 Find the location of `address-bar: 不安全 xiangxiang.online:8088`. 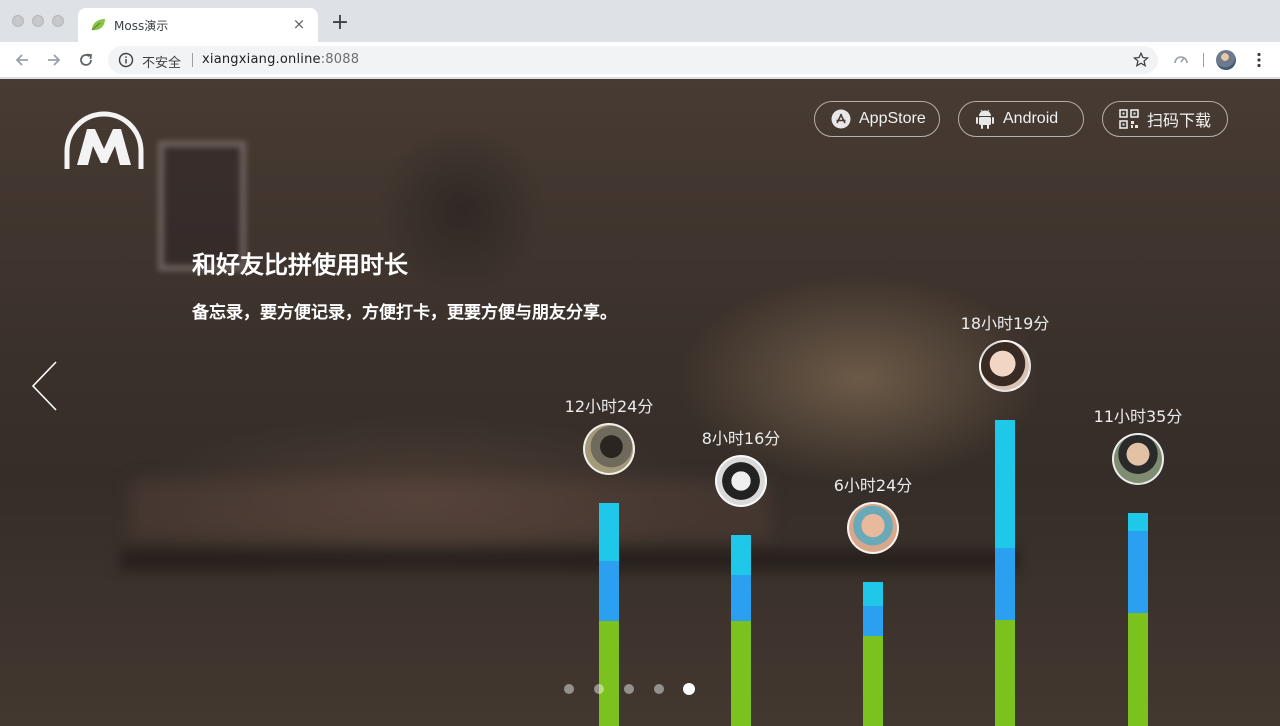

address-bar: 不安全 xiangxiang.online:8088 is located at coordinates (633, 60).